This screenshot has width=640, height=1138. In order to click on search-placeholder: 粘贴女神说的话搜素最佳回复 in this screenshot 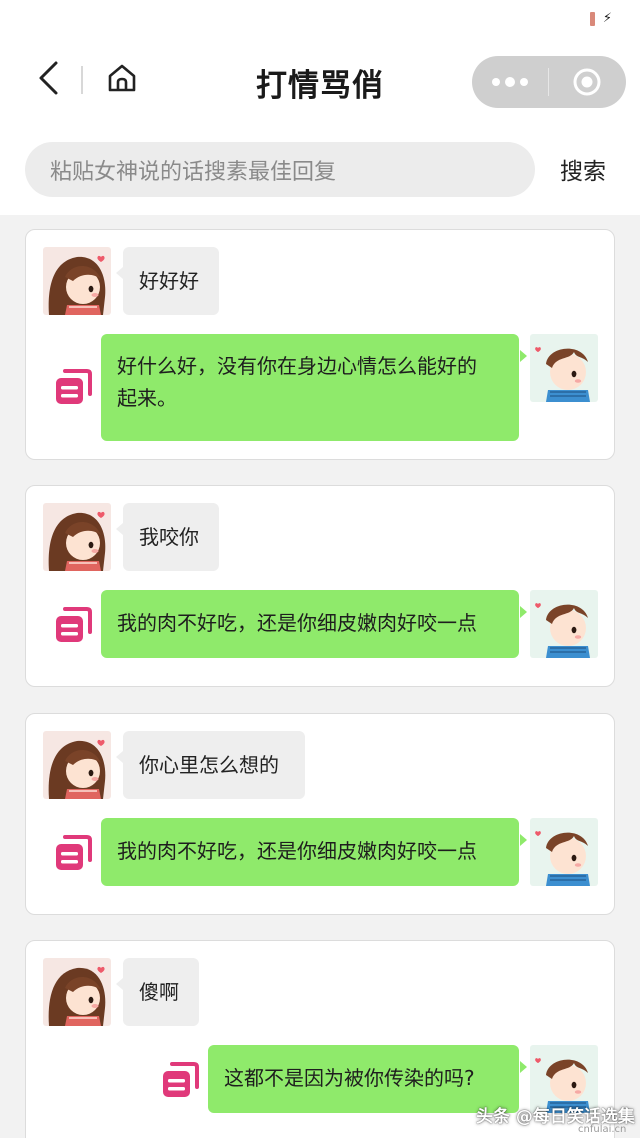, I will do `click(193, 172)`.